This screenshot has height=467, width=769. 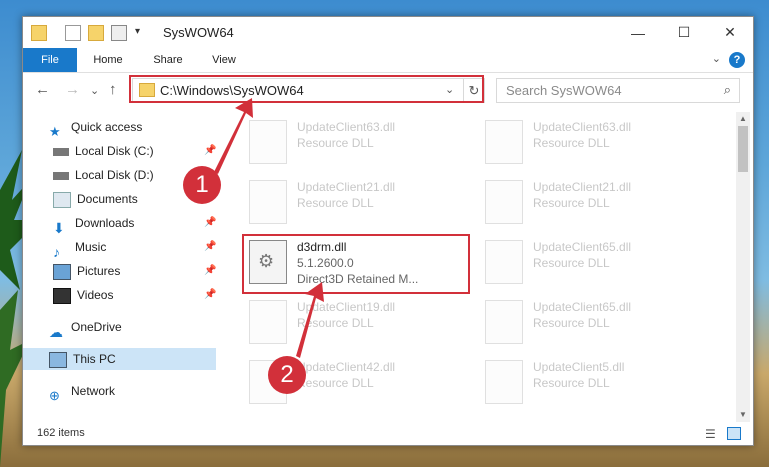 What do you see at coordinates (108, 60) in the screenshot?
I see `tab-home: Home` at bounding box center [108, 60].